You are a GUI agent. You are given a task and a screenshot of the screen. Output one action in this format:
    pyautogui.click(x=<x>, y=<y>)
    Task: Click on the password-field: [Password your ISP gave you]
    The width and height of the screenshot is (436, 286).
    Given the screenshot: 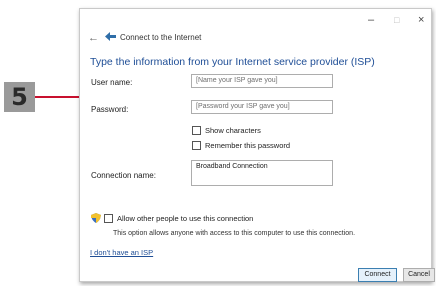 What is the action you would take?
    pyautogui.click(x=262, y=107)
    